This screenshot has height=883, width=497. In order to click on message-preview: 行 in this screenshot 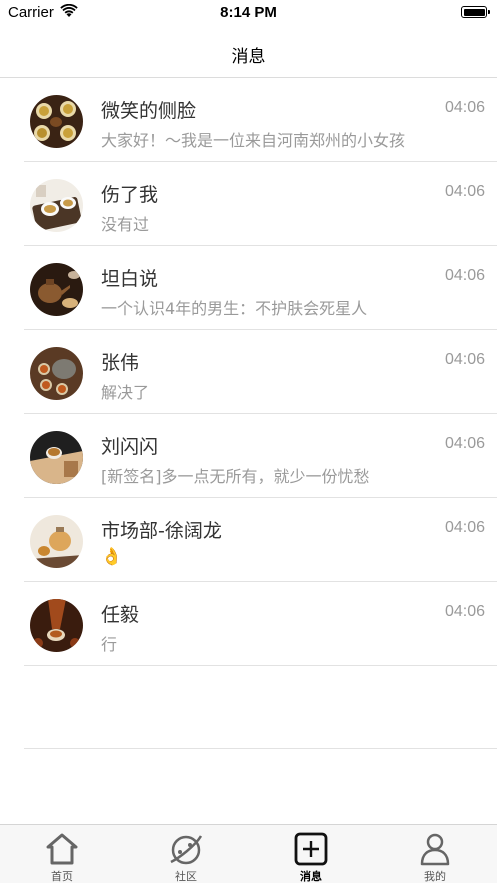, I will do `click(109, 644)`.